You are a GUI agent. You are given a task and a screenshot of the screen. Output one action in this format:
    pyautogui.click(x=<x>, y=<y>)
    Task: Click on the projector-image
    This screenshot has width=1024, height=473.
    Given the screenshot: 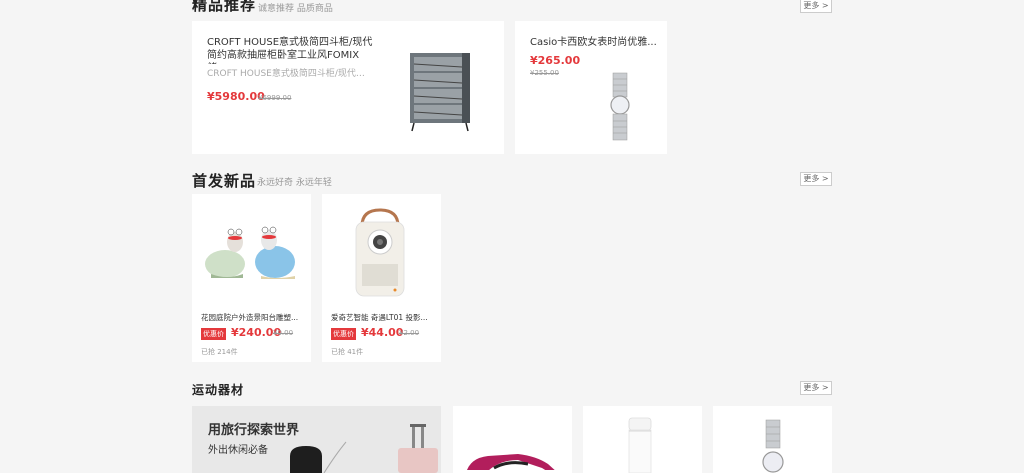 What is the action you would take?
    pyautogui.click(x=380, y=254)
    